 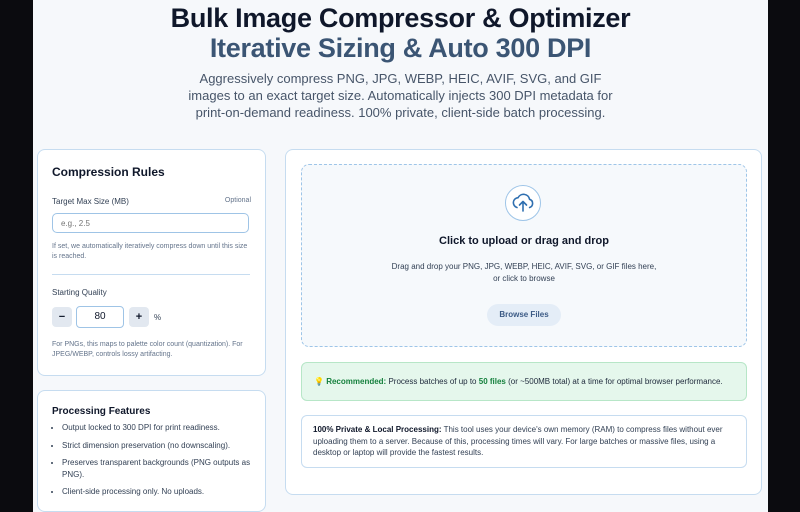 What do you see at coordinates (400, 48) in the screenshot?
I see `page-subtitle-title: Iterative Sizing & Auto 300 DPI` at bounding box center [400, 48].